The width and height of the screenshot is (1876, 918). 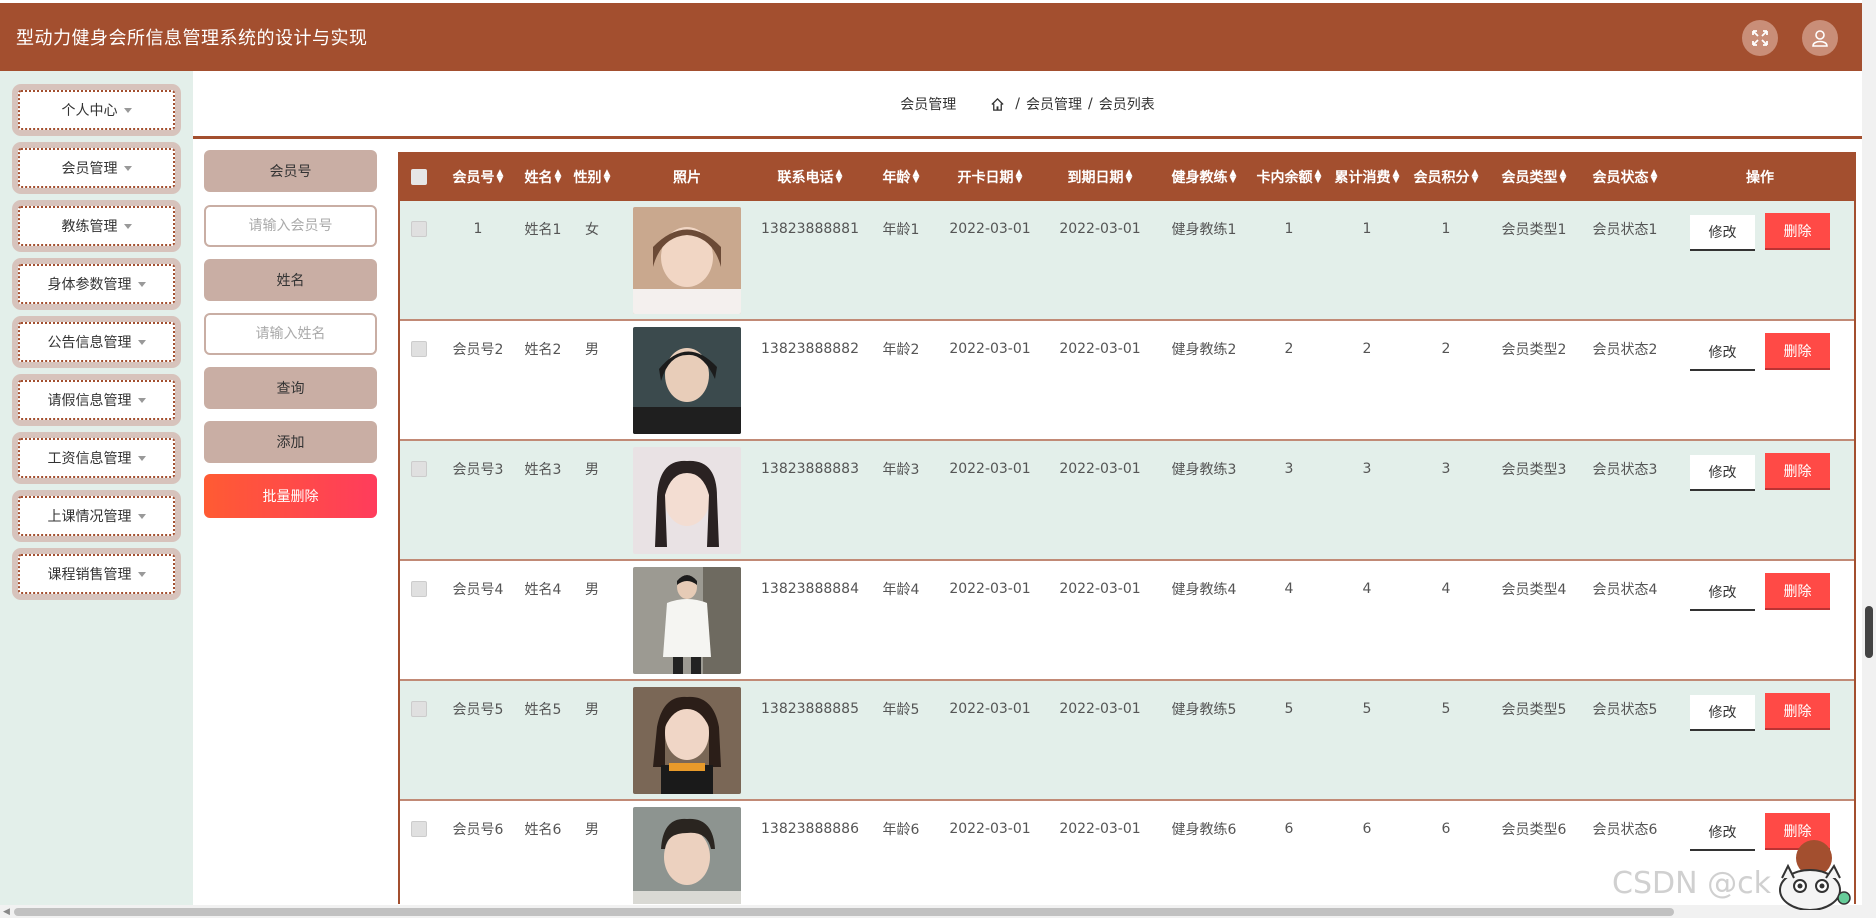 I want to click on cell-gender: 女, so click(x=592, y=230).